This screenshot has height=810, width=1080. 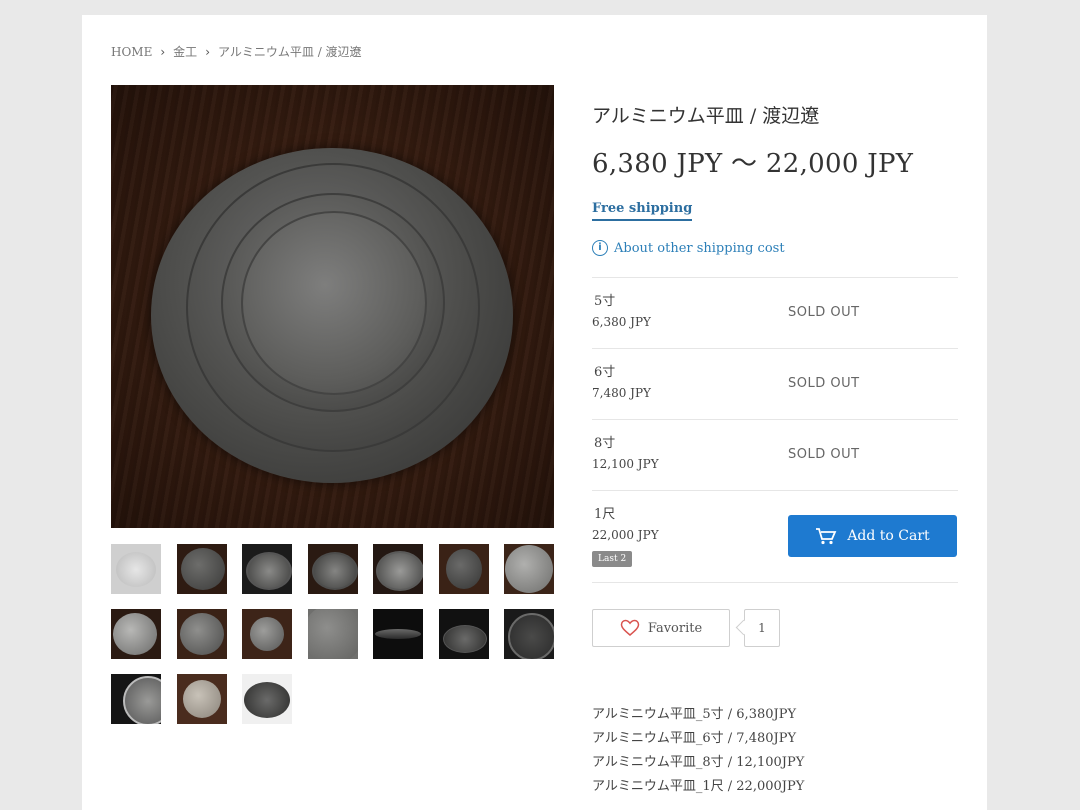 What do you see at coordinates (612, 559) in the screenshot?
I see `stock-badge: Last 2` at bounding box center [612, 559].